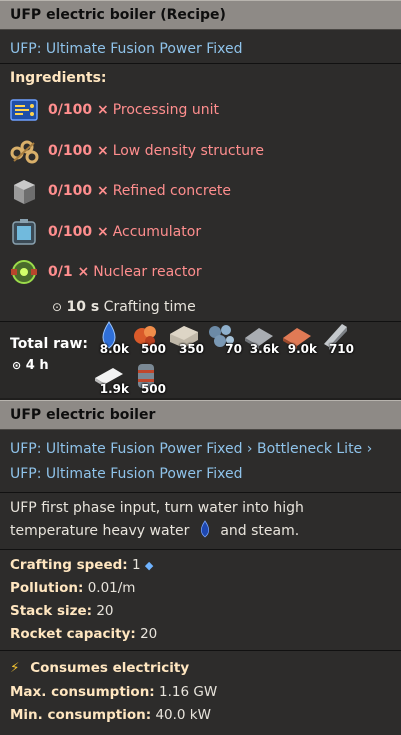 This screenshot has height=735, width=401. What do you see at coordinates (83, 306) in the screenshot?
I see `crafting-time-value: 10 s` at bounding box center [83, 306].